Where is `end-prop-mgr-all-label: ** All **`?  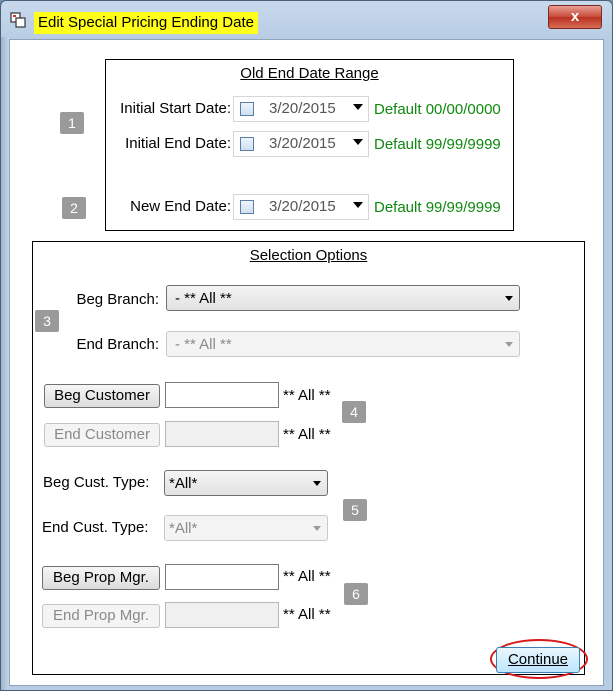
end-prop-mgr-all-label: ** All ** is located at coordinates (307, 614).